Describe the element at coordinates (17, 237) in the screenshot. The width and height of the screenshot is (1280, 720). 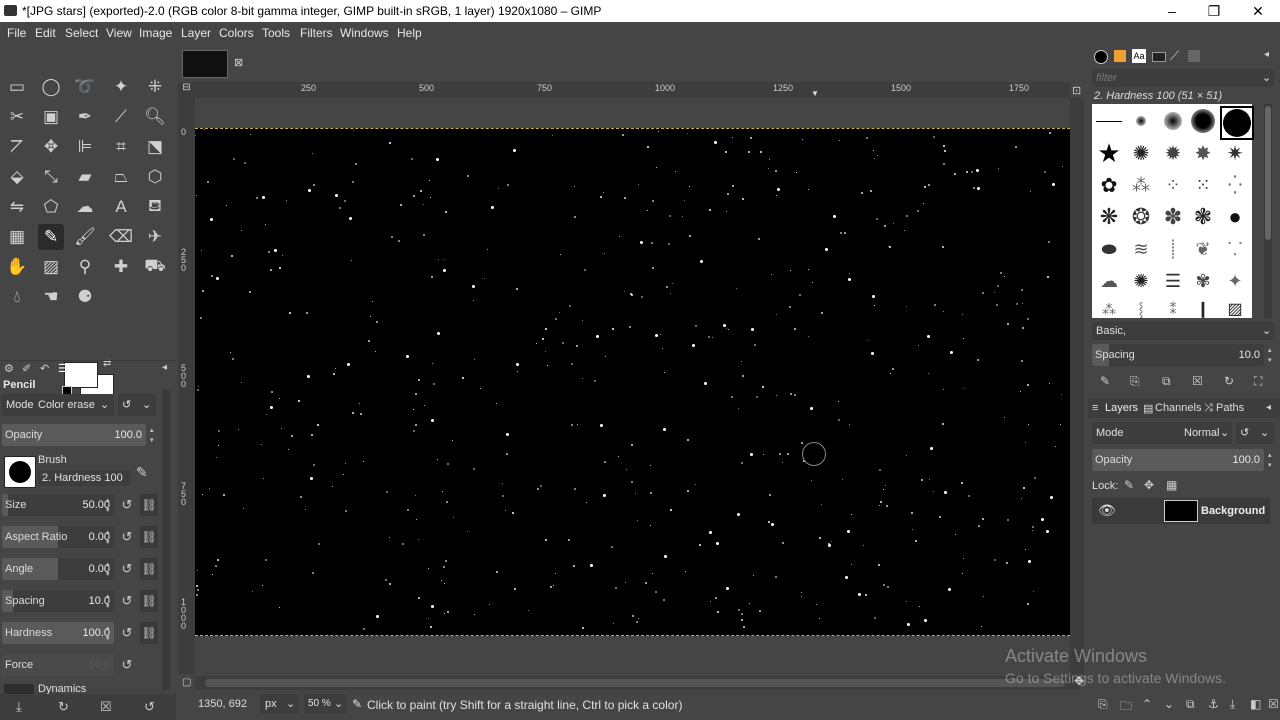
I see `gradient-icon: ▦` at that location.